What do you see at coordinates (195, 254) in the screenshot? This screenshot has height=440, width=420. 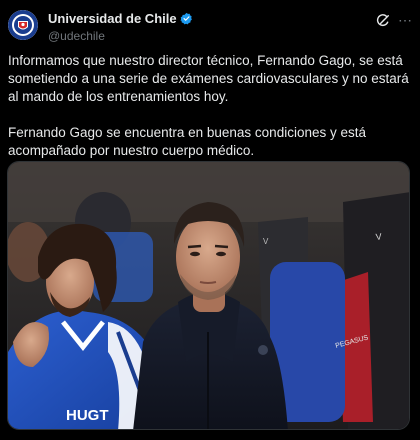 I see `coach-eye-left` at bounding box center [195, 254].